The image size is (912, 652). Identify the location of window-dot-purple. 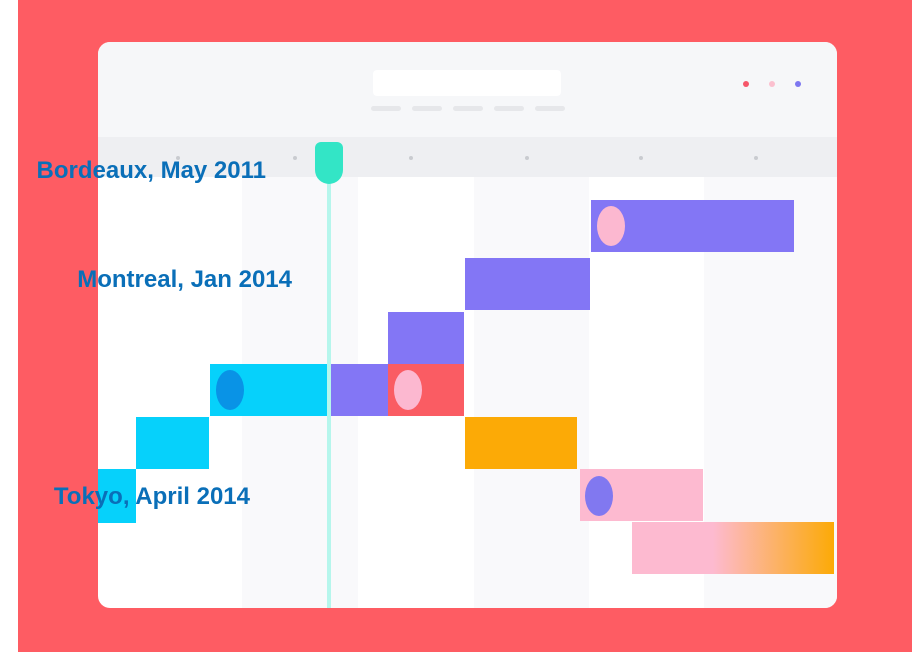
(798, 84).